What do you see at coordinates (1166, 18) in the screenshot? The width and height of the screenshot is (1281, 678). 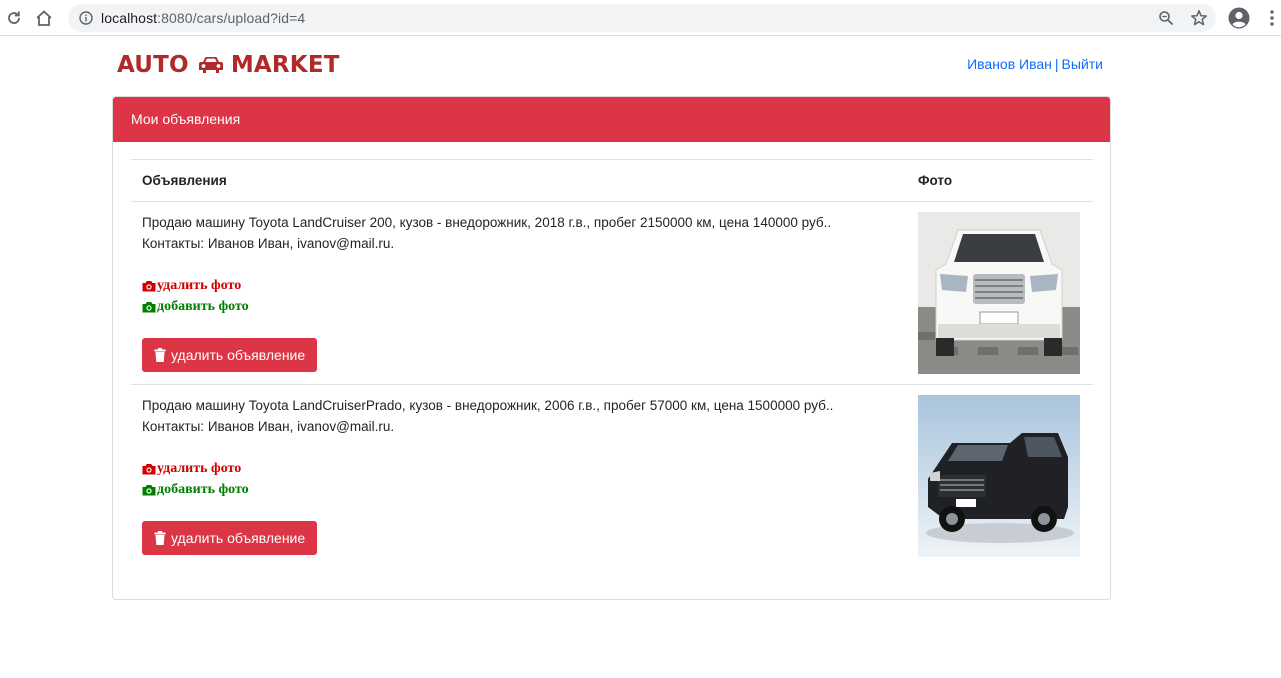 I see `zoom-icon` at bounding box center [1166, 18].